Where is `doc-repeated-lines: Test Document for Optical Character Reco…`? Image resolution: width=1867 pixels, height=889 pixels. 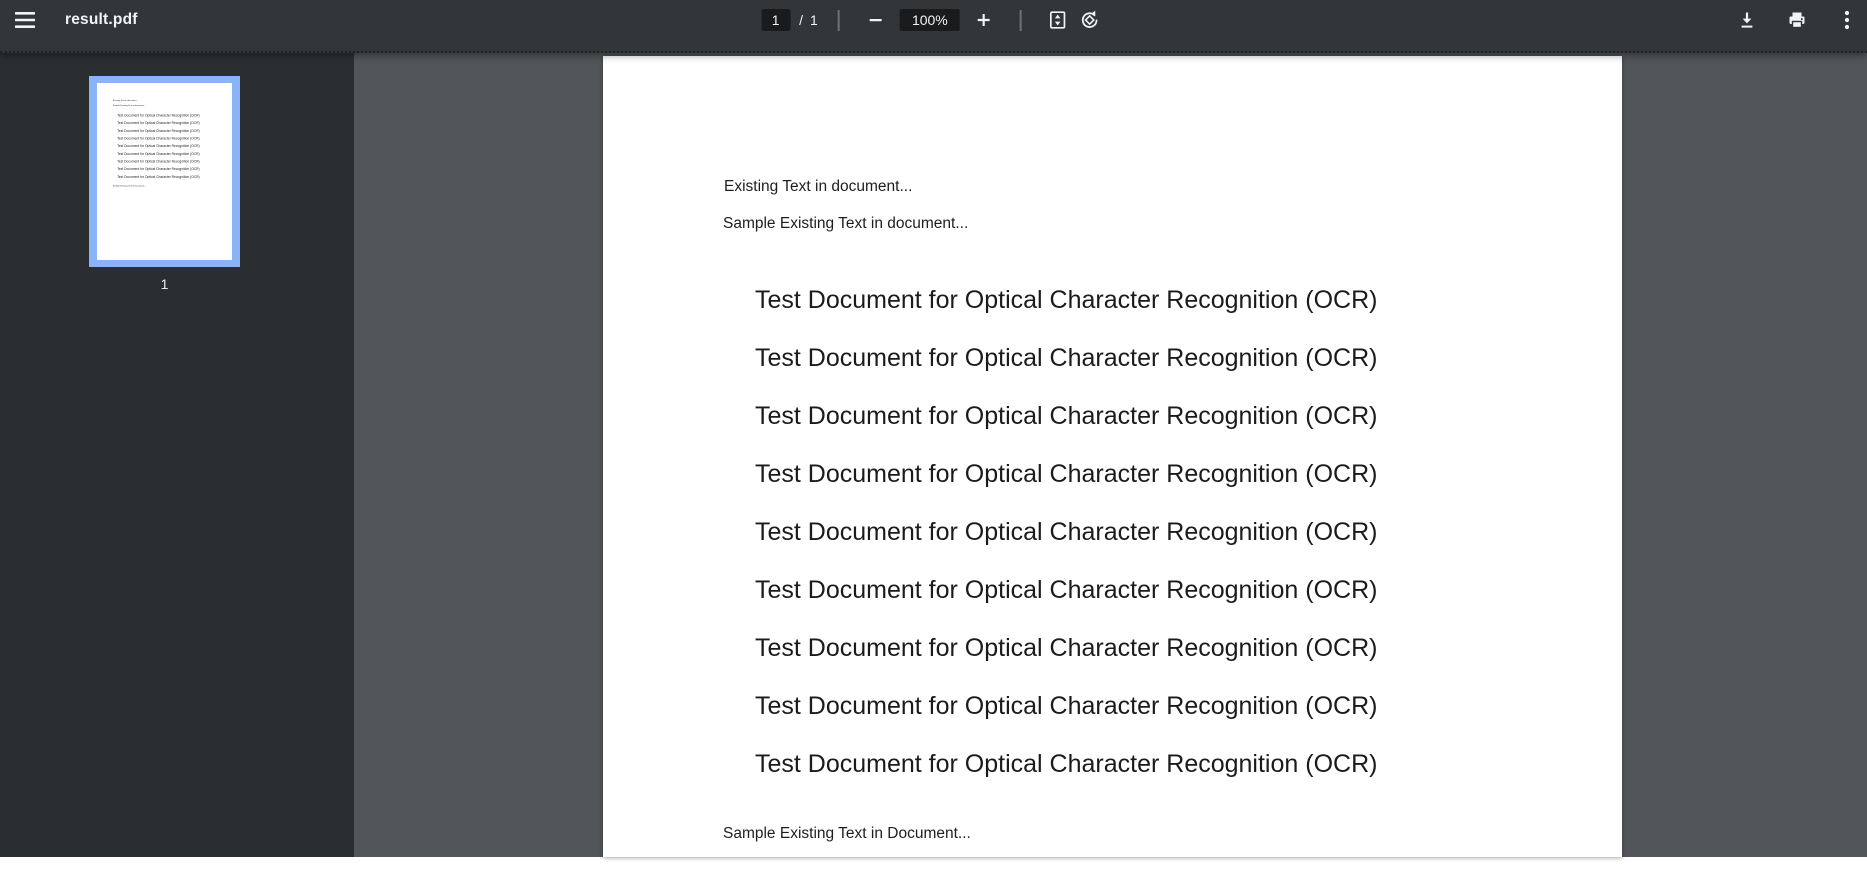
doc-repeated-lines: Test Document for Optical Character Reco… is located at coordinates (158, 145).